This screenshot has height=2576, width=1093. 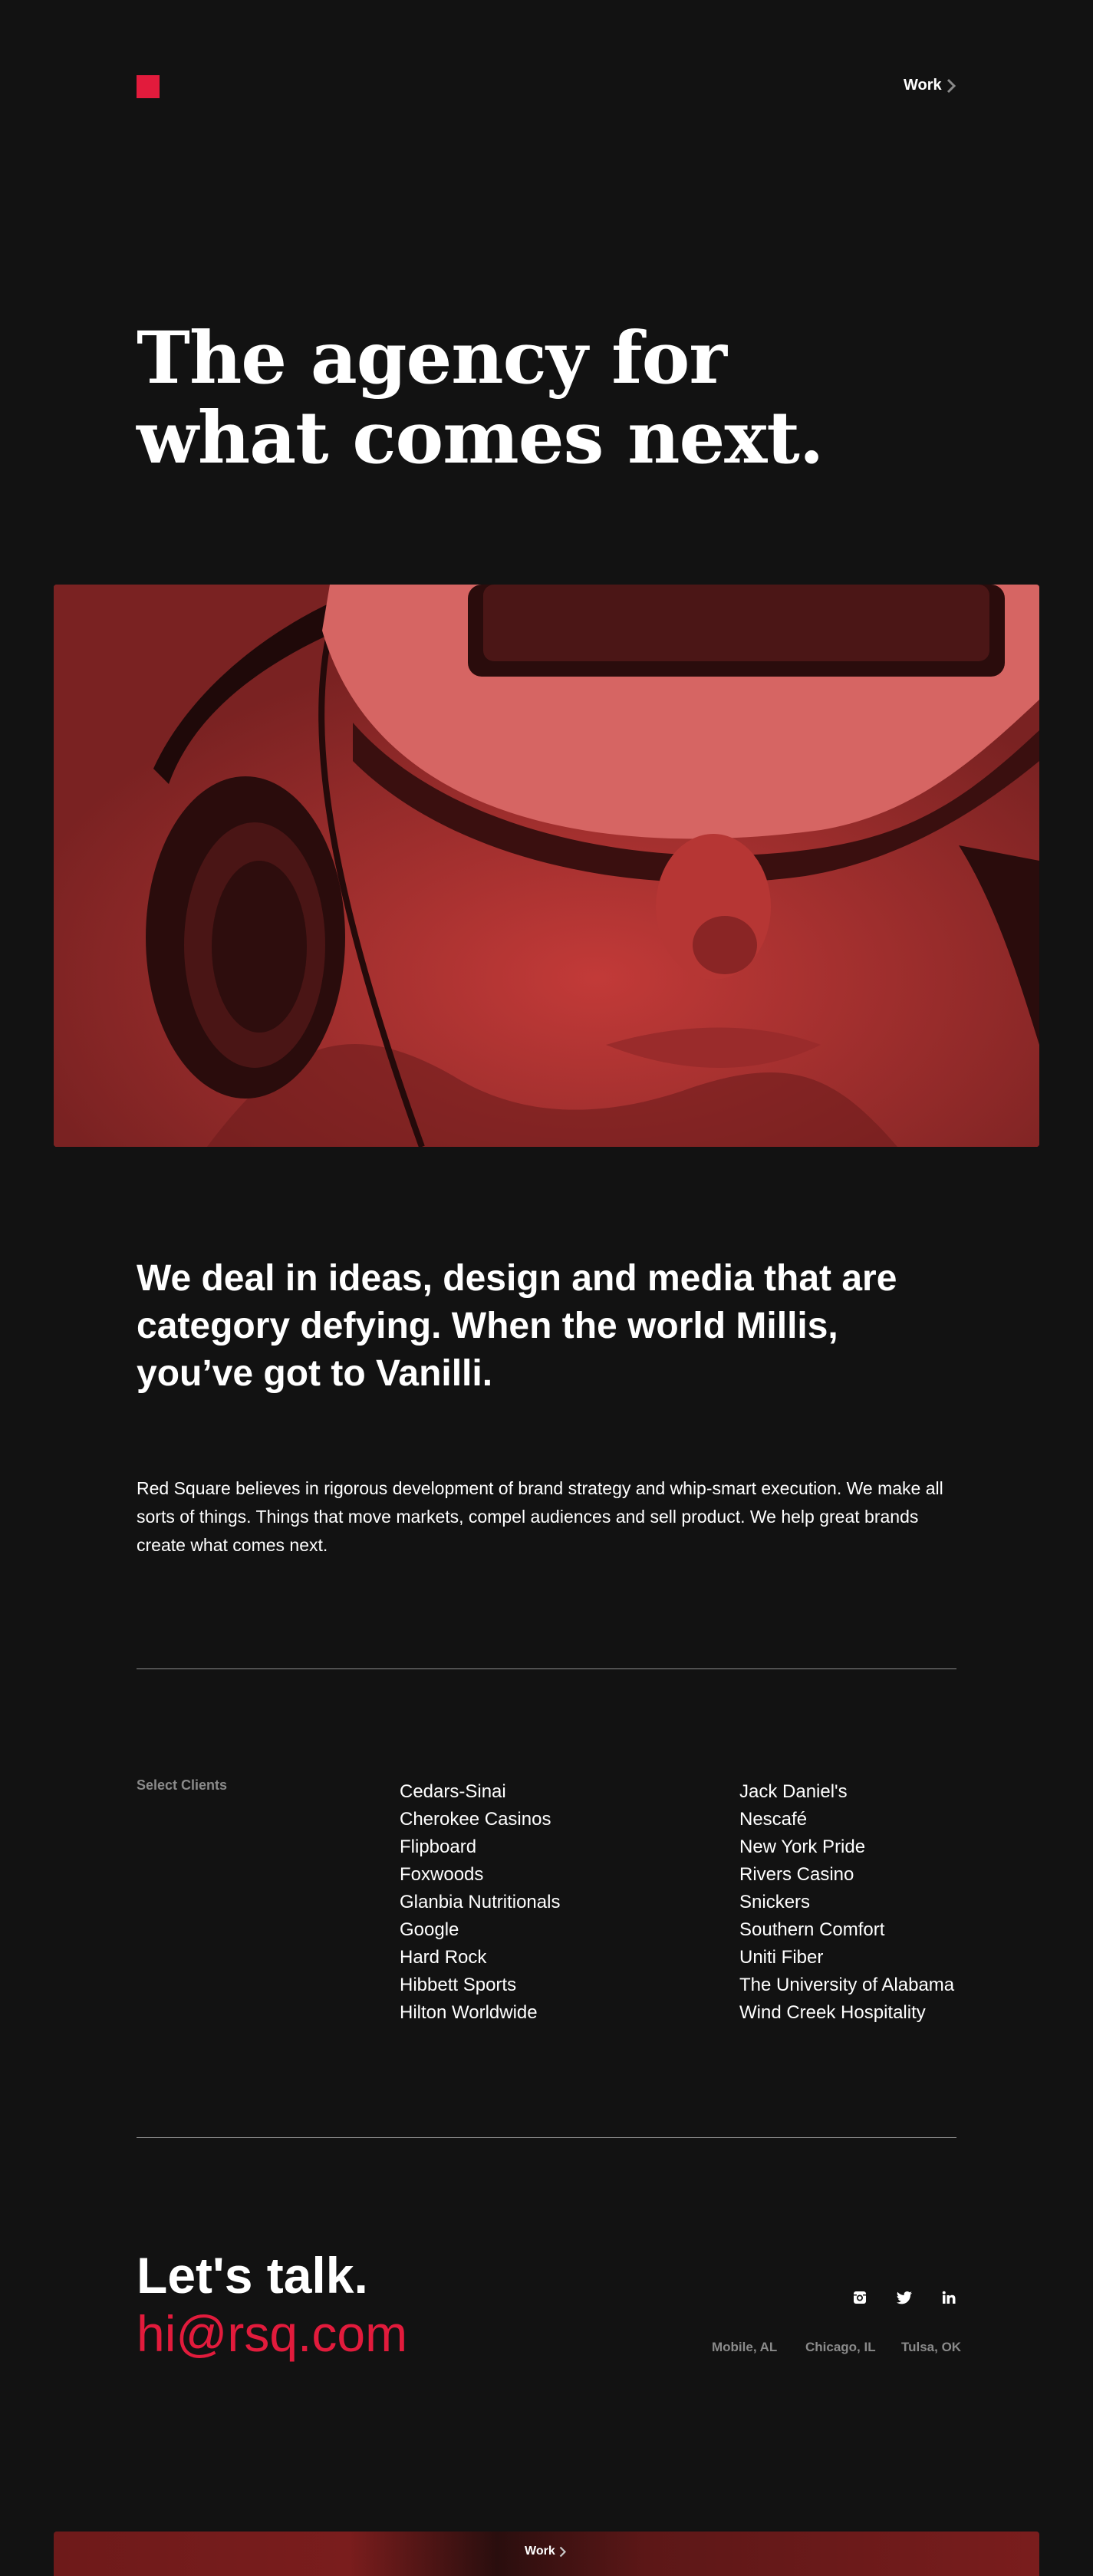 I want to click on contact-title: Let's talk., so click(x=252, y=2275).